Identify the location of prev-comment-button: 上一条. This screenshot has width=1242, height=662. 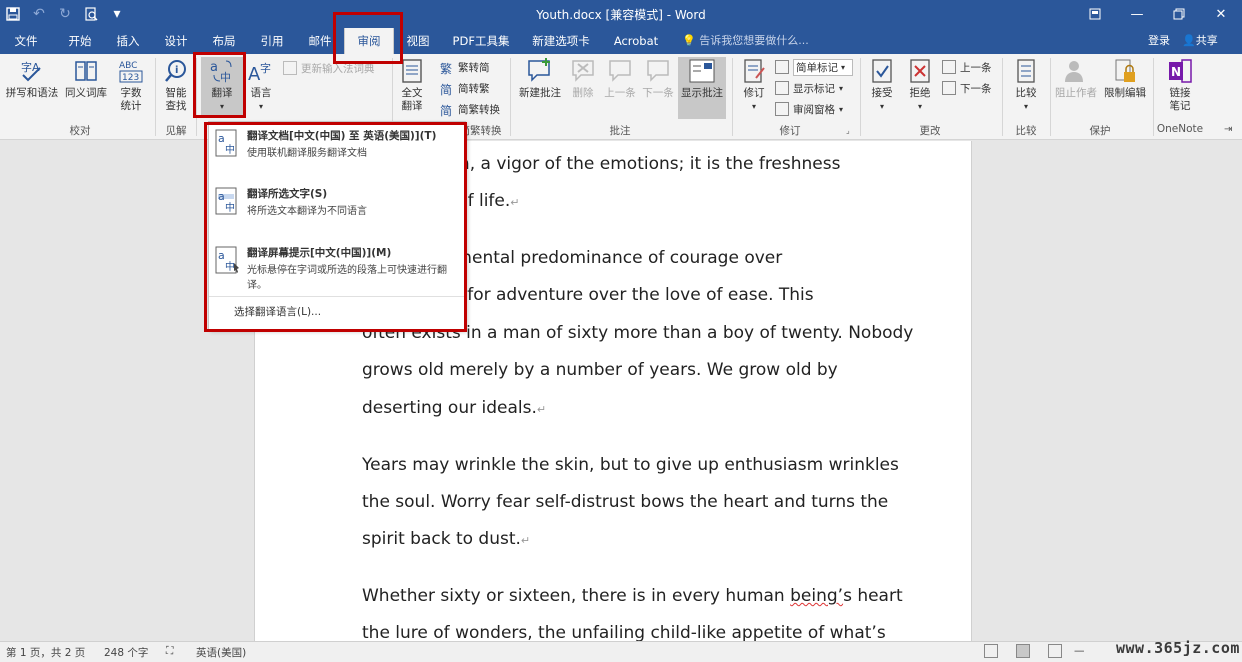
(620, 78).